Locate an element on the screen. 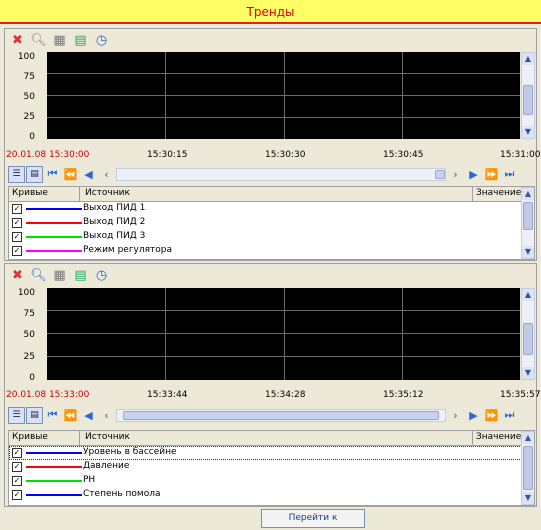 The height and width of the screenshot is (530, 541). list-item: ✓ Степень помола is located at coordinates (271, 495).